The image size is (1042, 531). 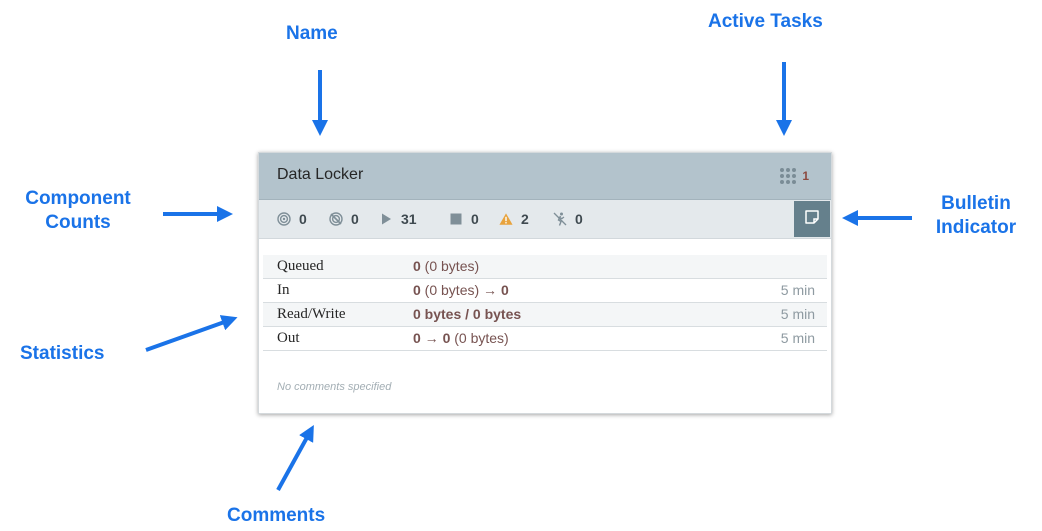 What do you see at coordinates (464, 219) in the screenshot?
I see `count-stopped: 0` at bounding box center [464, 219].